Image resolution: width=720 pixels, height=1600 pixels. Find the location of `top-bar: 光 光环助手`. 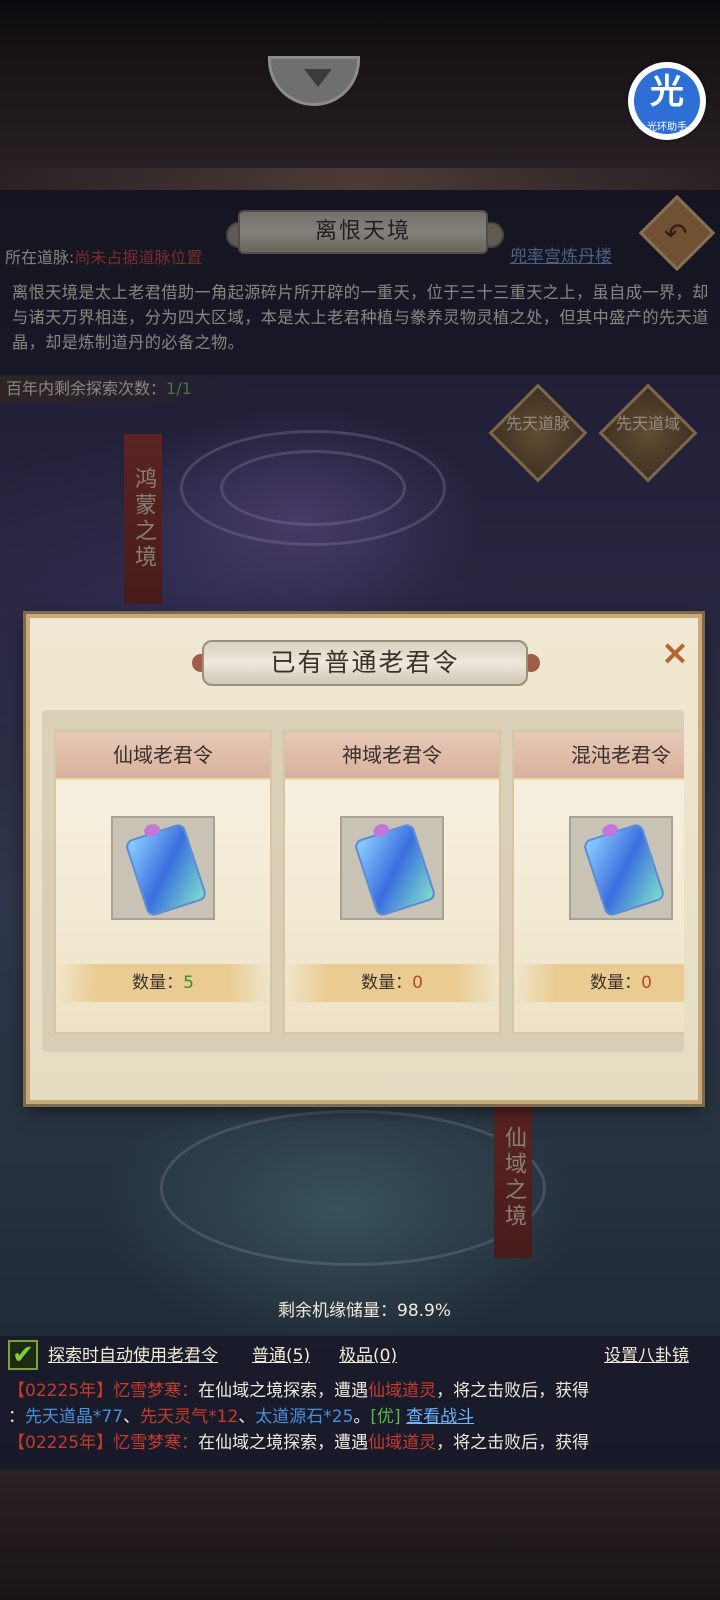

top-bar: 光 光环助手 is located at coordinates (360, 95).